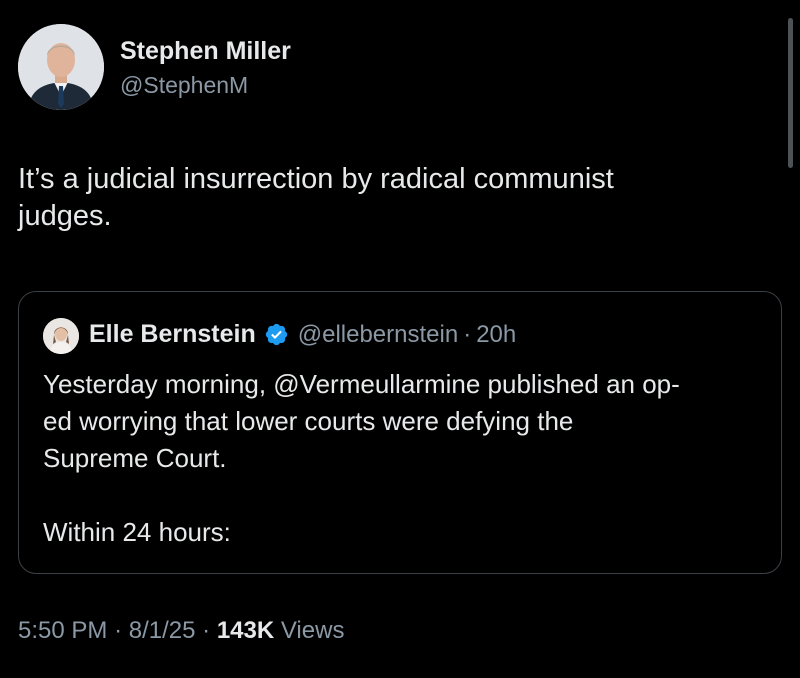  Describe the element at coordinates (61, 336) in the screenshot. I see `quoted-author-avatar` at that location.